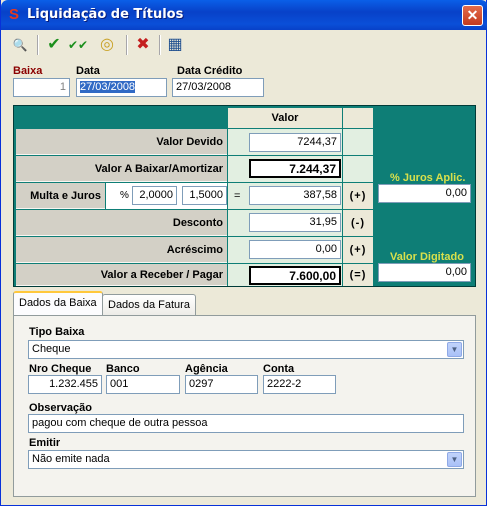 This screenshot has width=487, height=506. I want to click on banco-label: Banco, so click(123, 369).